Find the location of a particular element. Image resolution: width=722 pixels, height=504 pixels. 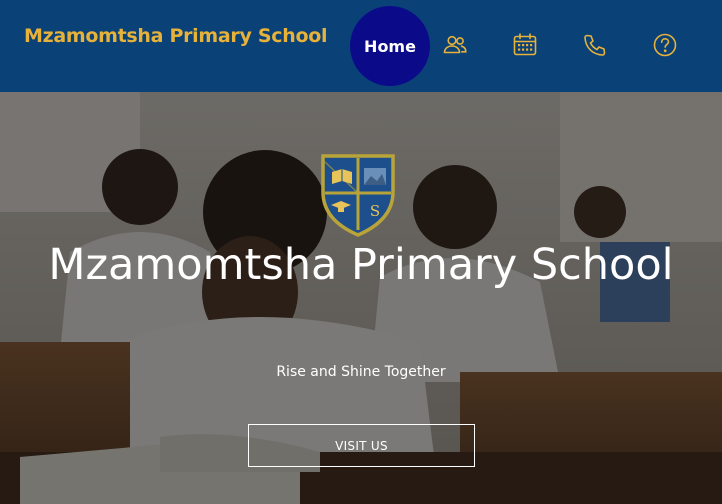

hero-tagline: Rise and Shine Together is located at coordinates (361, 372).